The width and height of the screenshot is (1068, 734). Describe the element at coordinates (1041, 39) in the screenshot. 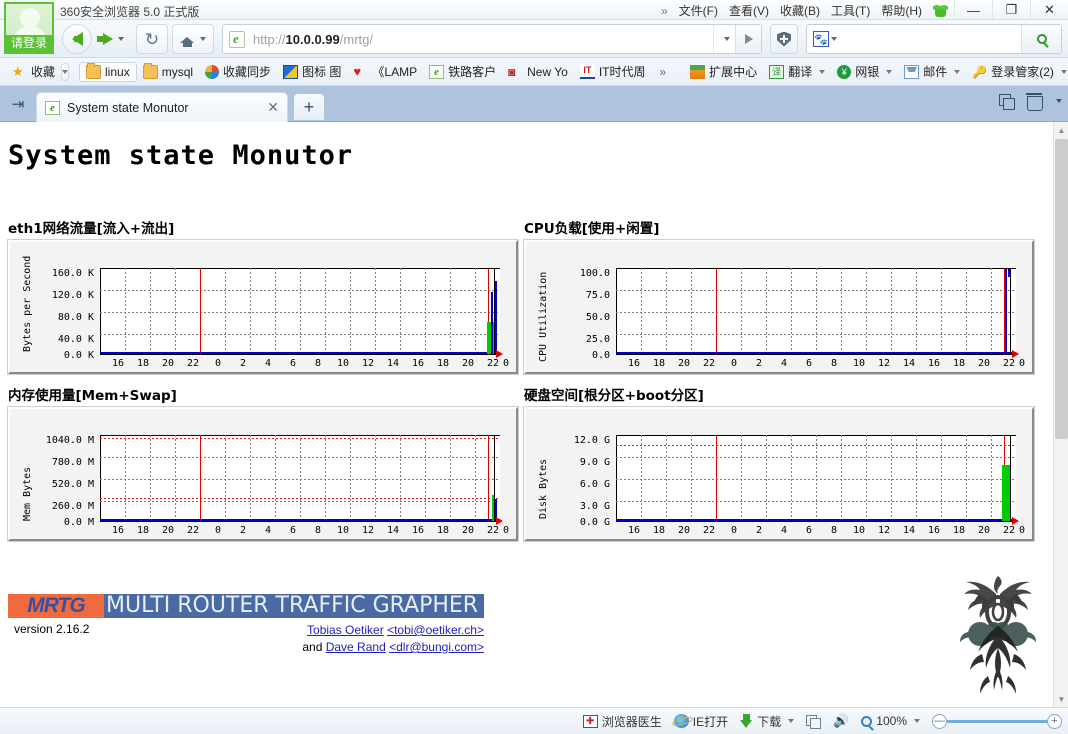

I see `search-button` at that location.